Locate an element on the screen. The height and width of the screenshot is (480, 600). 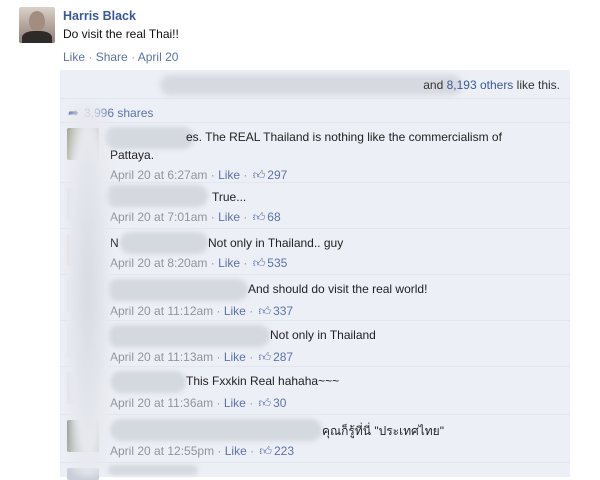
comment-meta: April 20 at 8:20am · Like · 👍︎ 535 is located at coordinates (199, 263).